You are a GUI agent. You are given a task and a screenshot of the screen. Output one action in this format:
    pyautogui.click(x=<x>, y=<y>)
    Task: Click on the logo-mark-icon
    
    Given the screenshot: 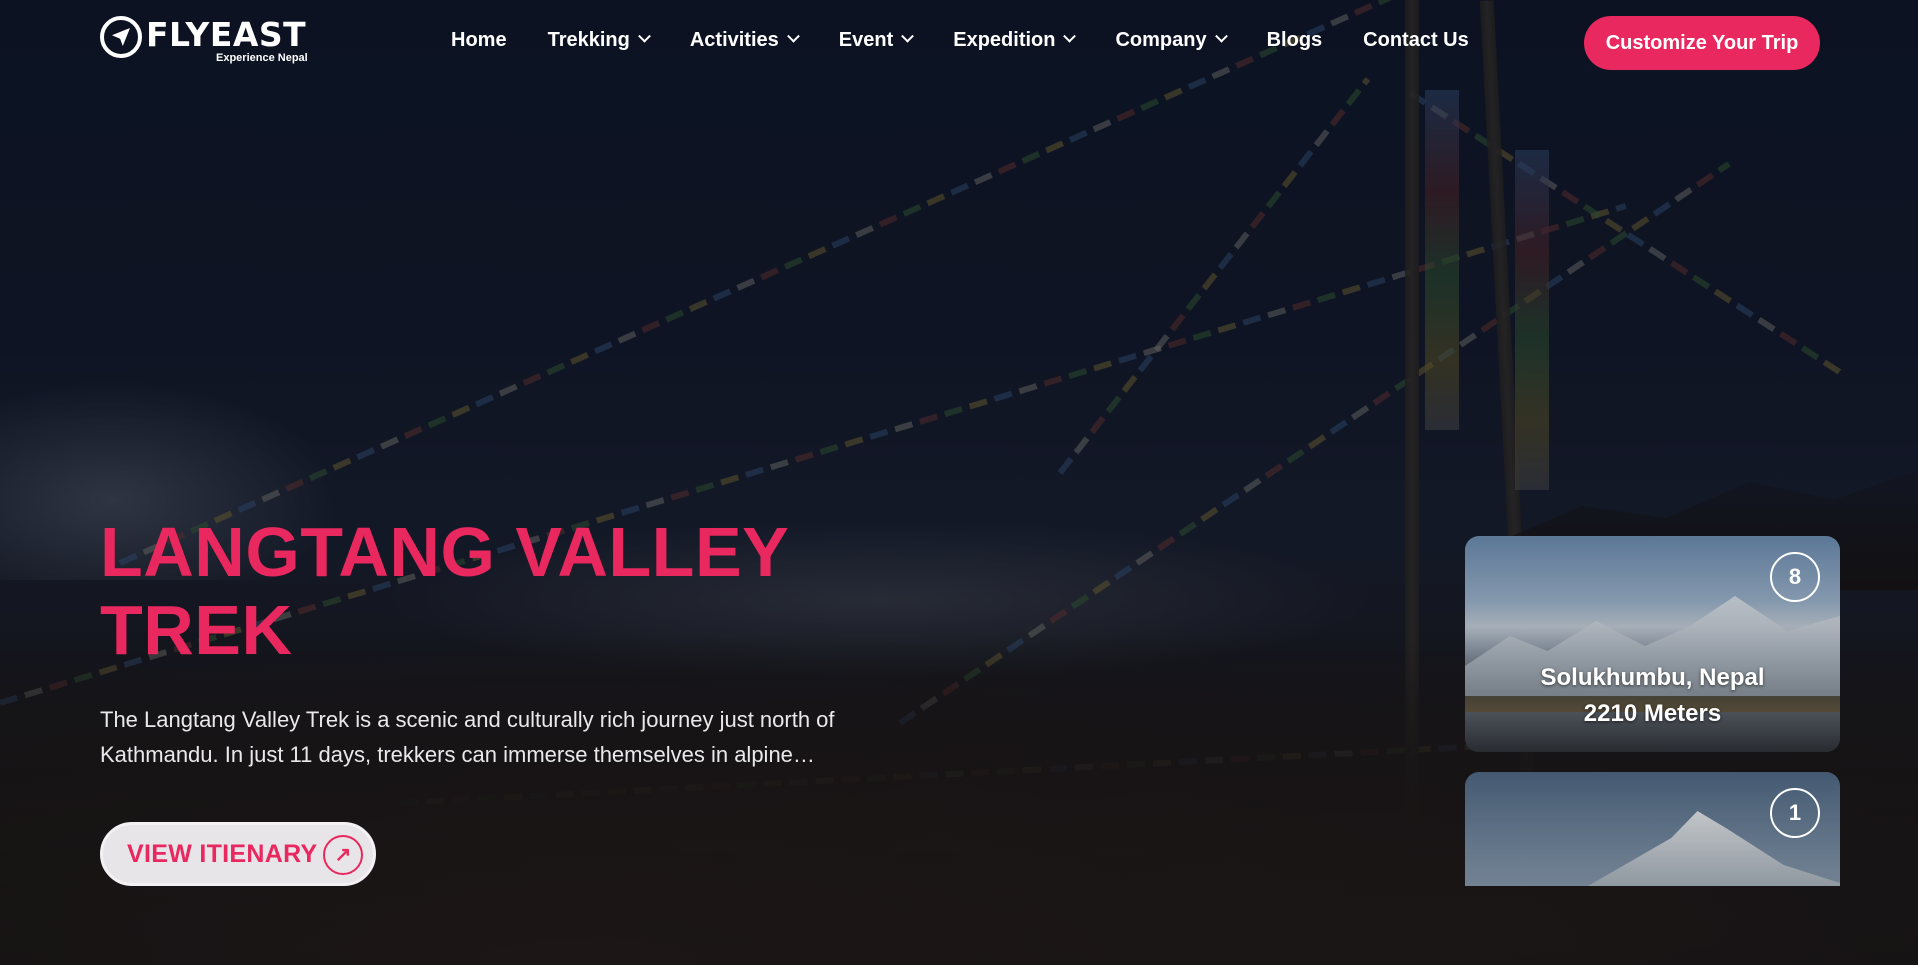 What is the action you would take?
    pyautogui.click(x=121, y=37)
    